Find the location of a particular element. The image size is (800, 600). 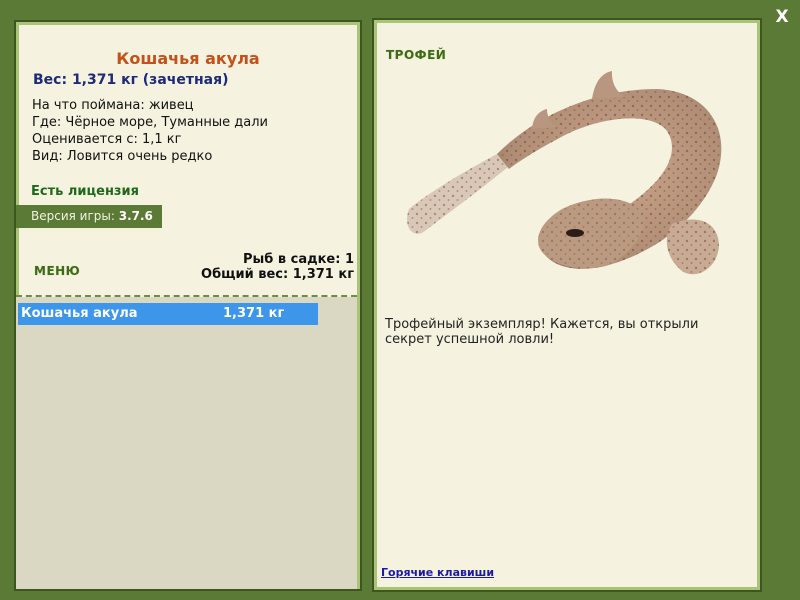

catch-list-item-selected: Кошачья акула 1,371 кг is located at coordinates (168, 314).